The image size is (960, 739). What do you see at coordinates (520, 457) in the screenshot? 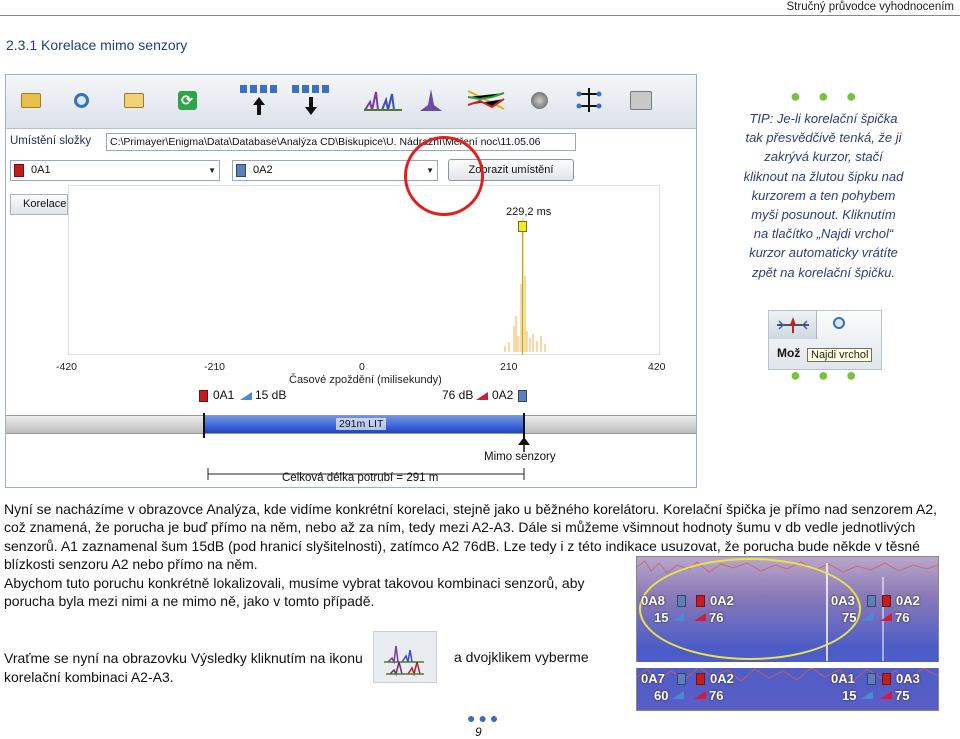
I see `midpoint-label: Mimo senzory` at bounding box center [520, 457].